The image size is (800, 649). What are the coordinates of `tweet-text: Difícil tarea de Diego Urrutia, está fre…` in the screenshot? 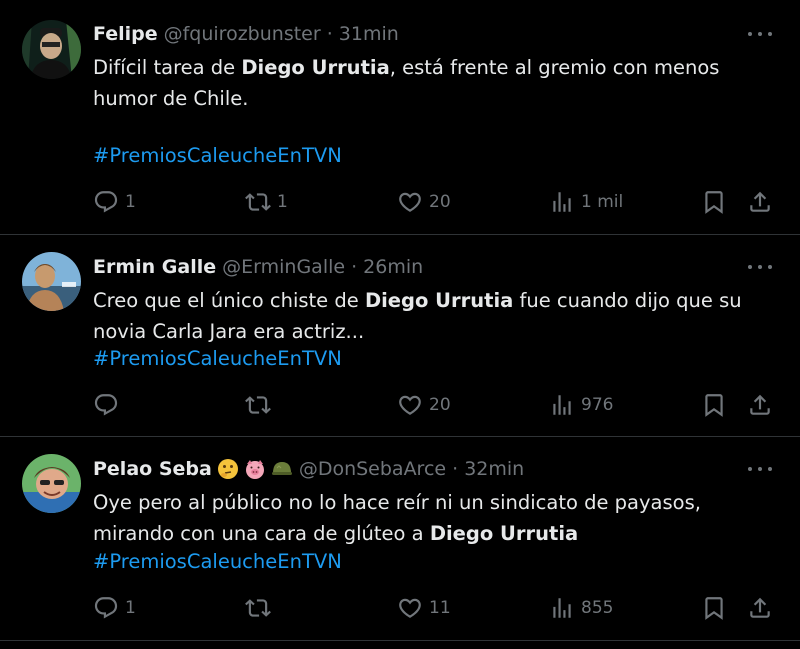 It's located at (433, 83).